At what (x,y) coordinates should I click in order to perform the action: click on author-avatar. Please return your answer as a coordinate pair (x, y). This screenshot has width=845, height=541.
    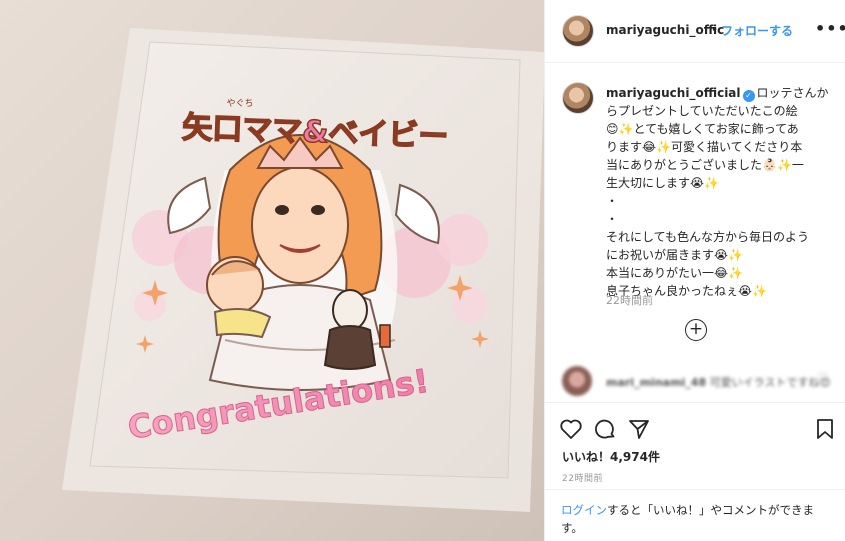
    Looking at the image, I should click on (578, 31).